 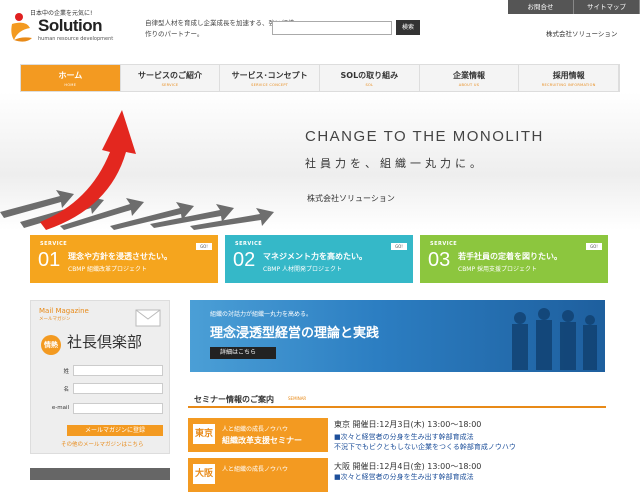 What do you see at coordinates (244, 260) in the screenshot?
I see `service-number: 02` at bounding box center [244, 260].